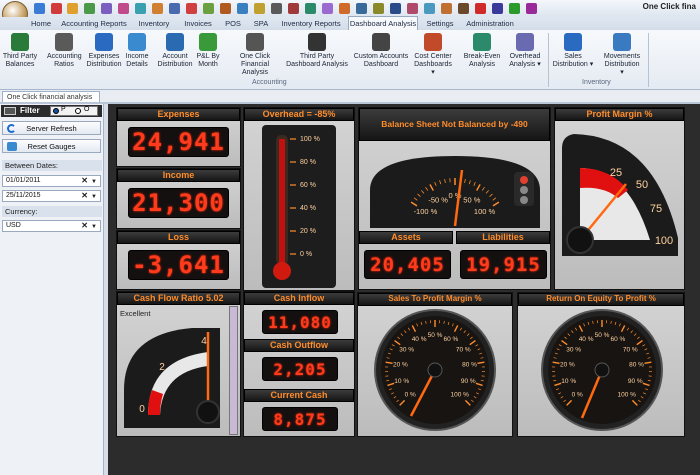 The image size is (700, 475). I want to click on folder-icon, so click(72, 8).